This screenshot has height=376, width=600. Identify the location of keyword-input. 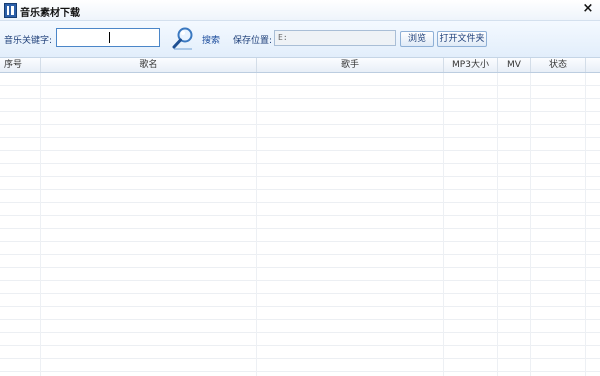
(108, 37).